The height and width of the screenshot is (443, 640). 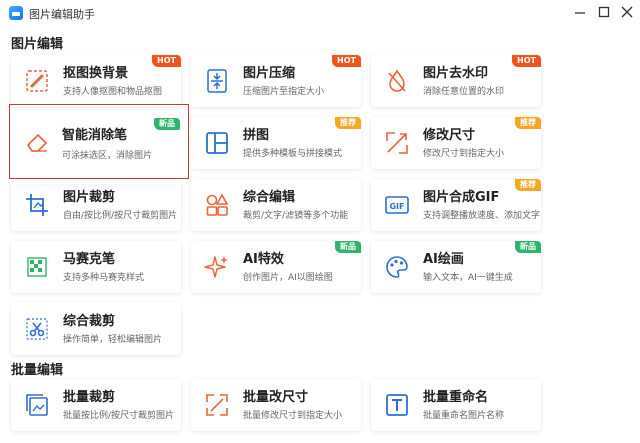 I want to click on card-batch-resize: 批量改尺寸 批量修改尺寸到指定大小, so click(x=276, y=405).